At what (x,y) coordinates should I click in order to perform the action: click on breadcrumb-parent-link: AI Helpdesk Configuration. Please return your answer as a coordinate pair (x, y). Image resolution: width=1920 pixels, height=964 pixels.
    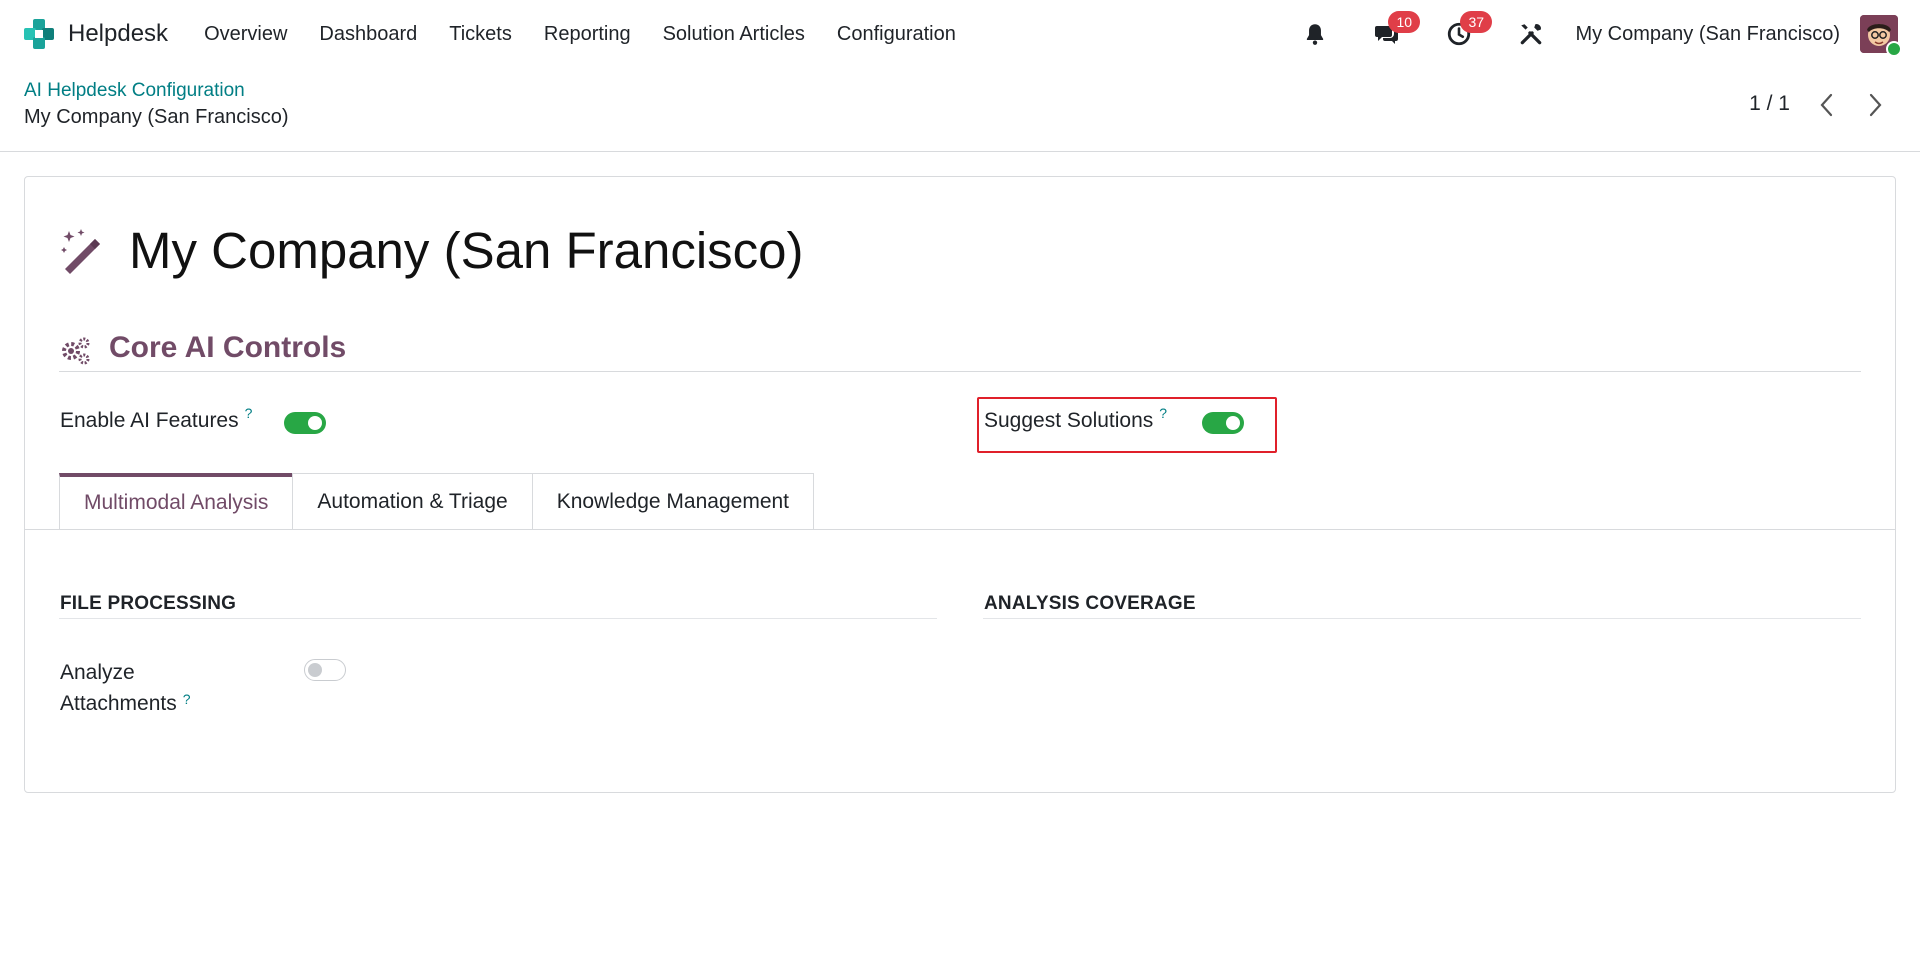
    Looking at the image, I should click on (134, 91).